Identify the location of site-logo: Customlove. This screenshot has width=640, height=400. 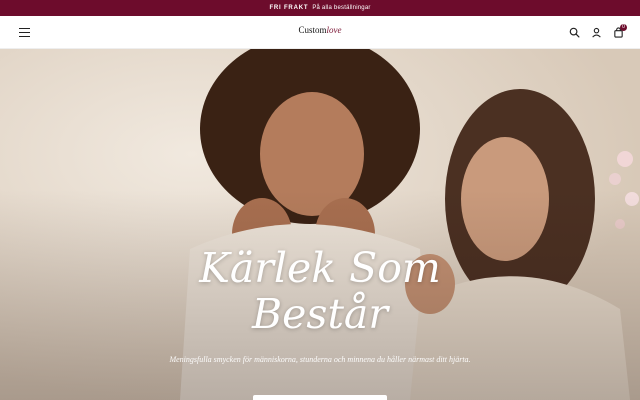
(320, 30).